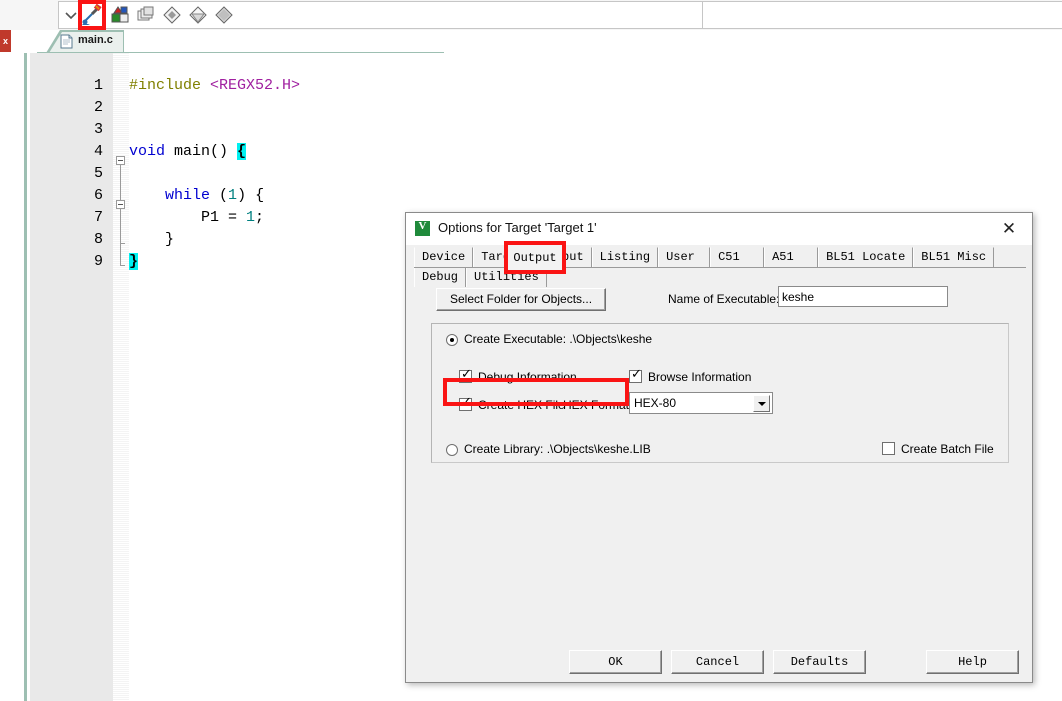 The height and width of the screenshot is (701, 1062). I want to click on fold-guide-outer, so click(120, 182).